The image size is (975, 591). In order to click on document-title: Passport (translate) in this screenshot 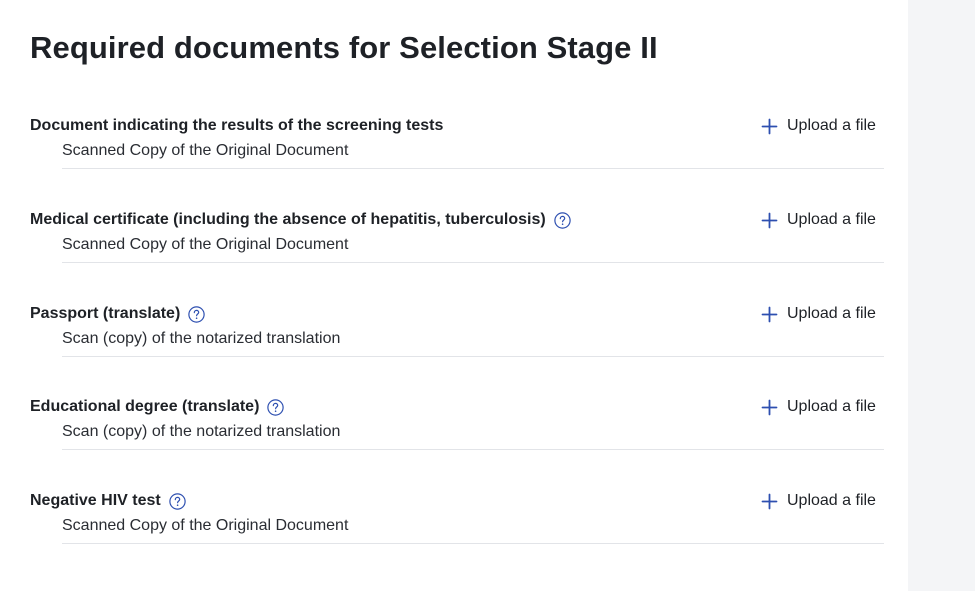, I will do `click(105, 313)`.